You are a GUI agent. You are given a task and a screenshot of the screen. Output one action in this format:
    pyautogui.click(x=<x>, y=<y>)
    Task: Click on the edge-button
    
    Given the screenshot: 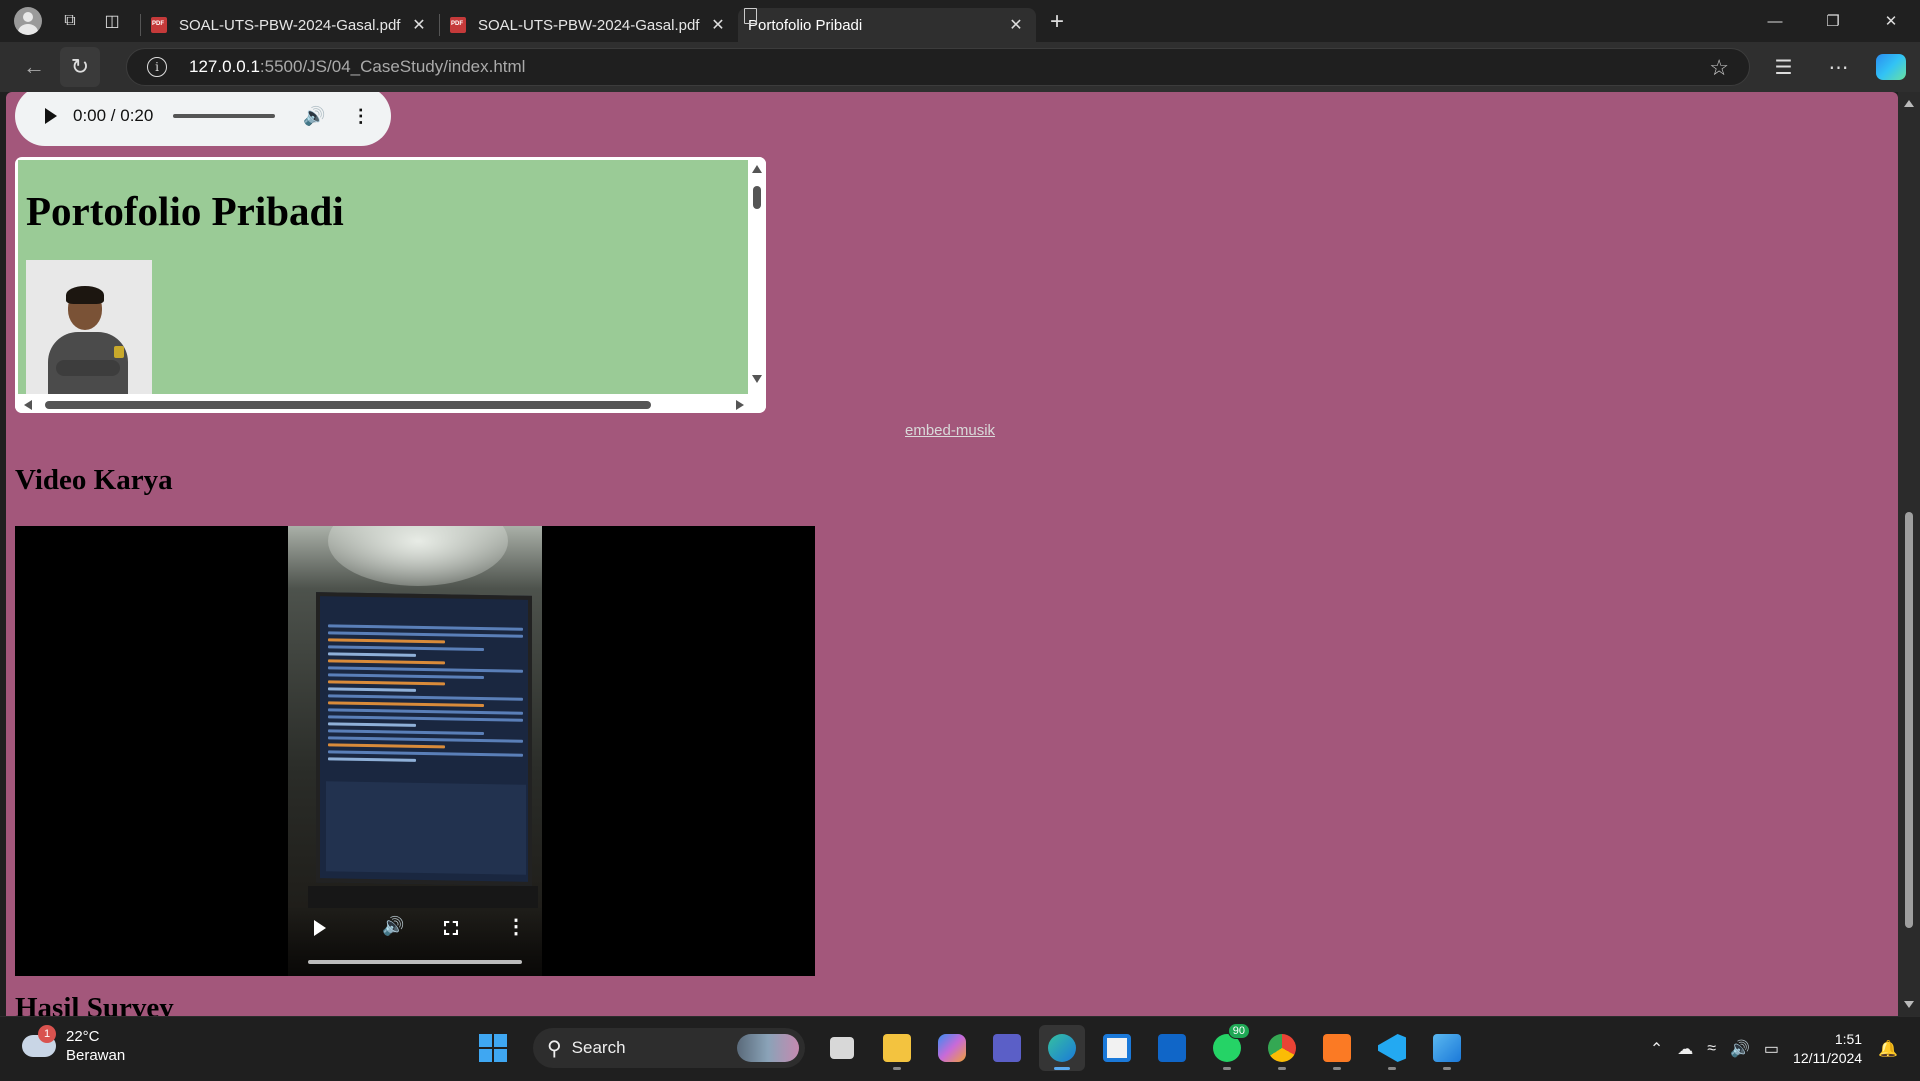 What is the action you would take?
    pyautogui.click(x=1062, y=1048)
    